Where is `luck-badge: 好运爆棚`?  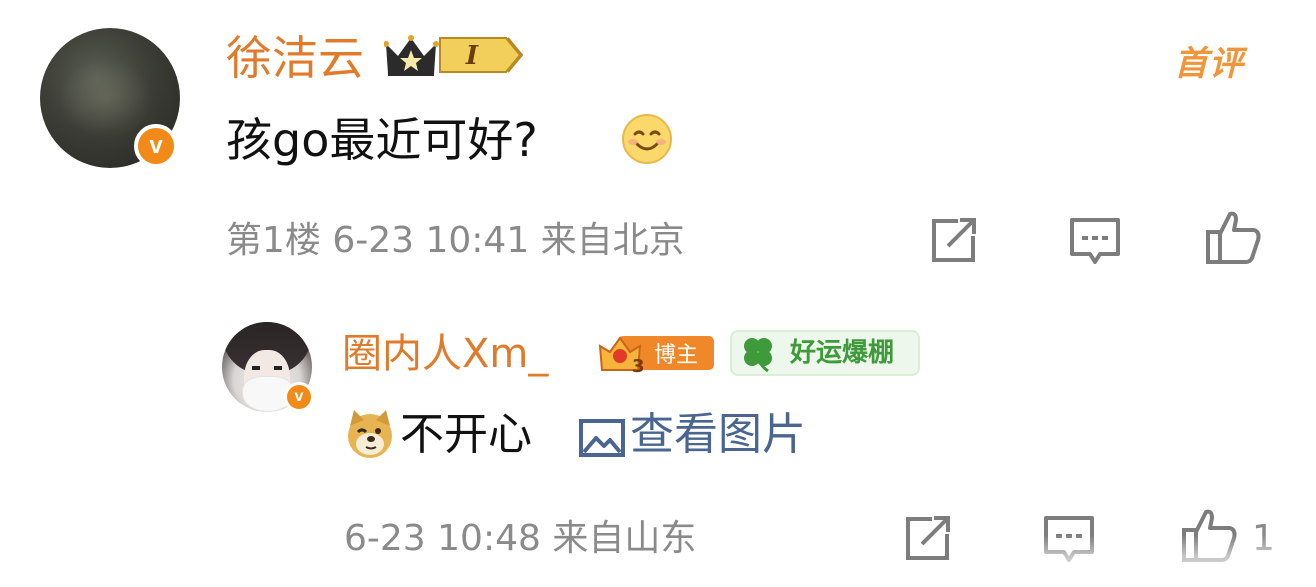 luck-badge: 好运爆棚 is located at coordinates (825, 353).